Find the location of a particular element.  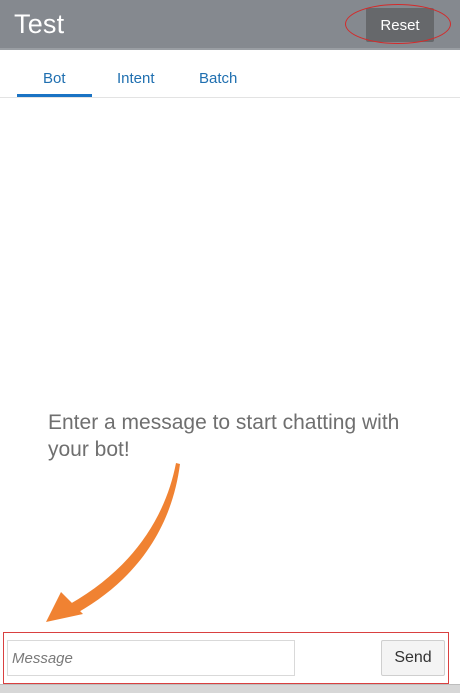

send-button: Send is located at coordinates (413, 658).